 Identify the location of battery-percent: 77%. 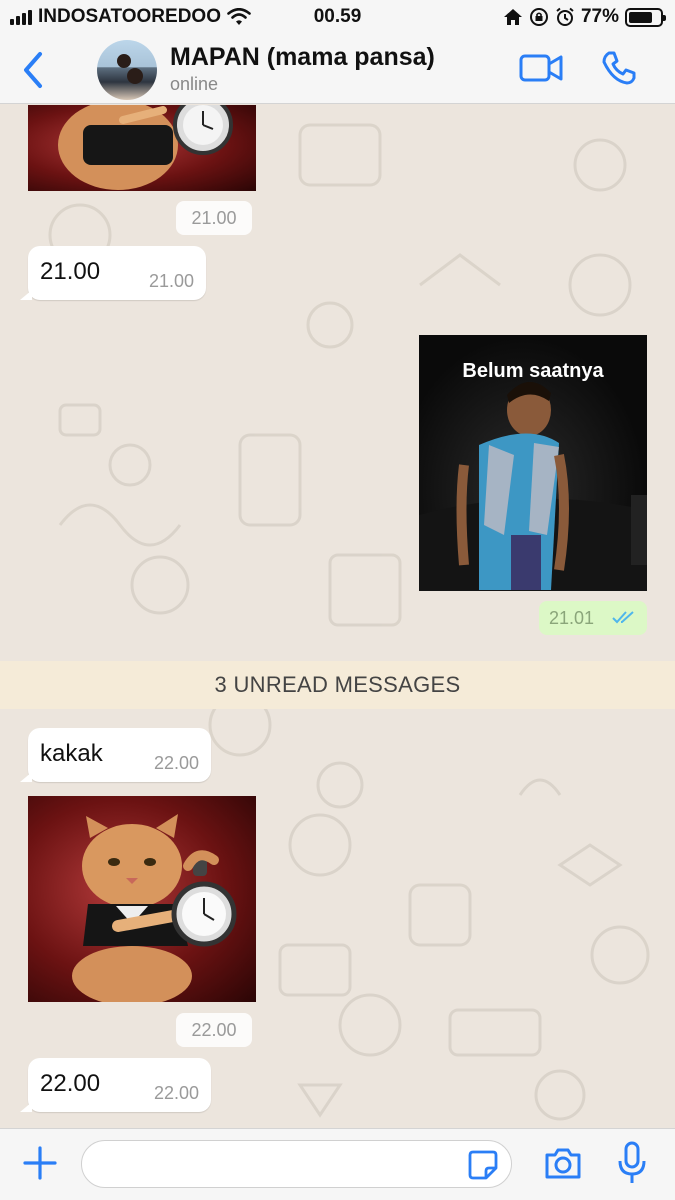
(599, 16).